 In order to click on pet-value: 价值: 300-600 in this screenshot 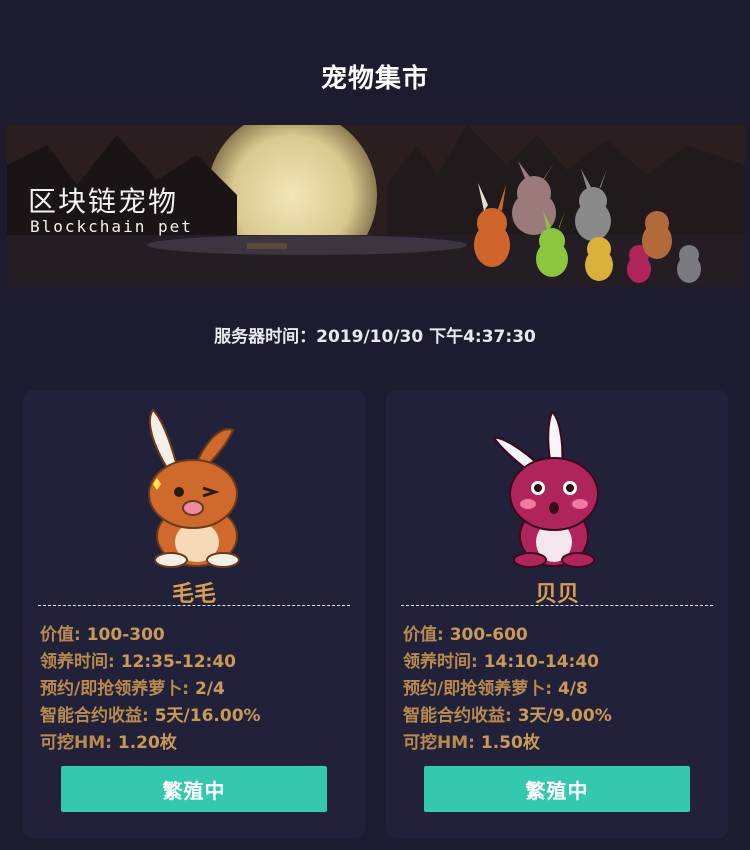, I will do `click(465, 632)`.